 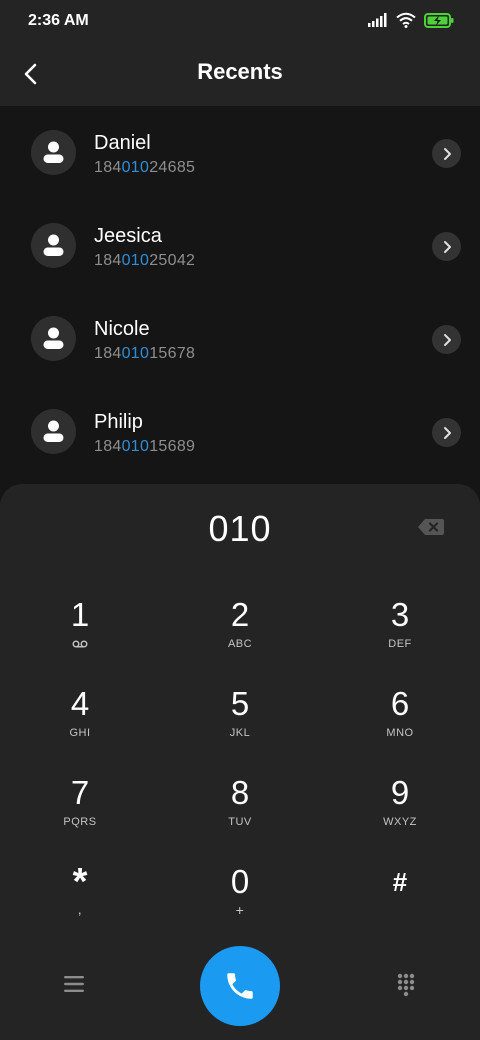 I want to click on contact-number: 18401025042, so click(x=145, y=260).